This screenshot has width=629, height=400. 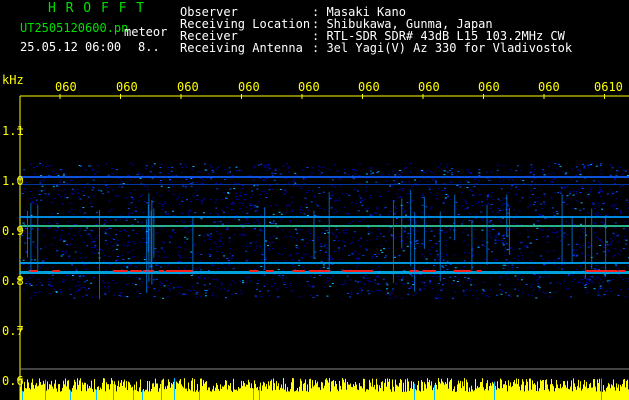 I want to click on signal-line, so click(x=324, y=217).